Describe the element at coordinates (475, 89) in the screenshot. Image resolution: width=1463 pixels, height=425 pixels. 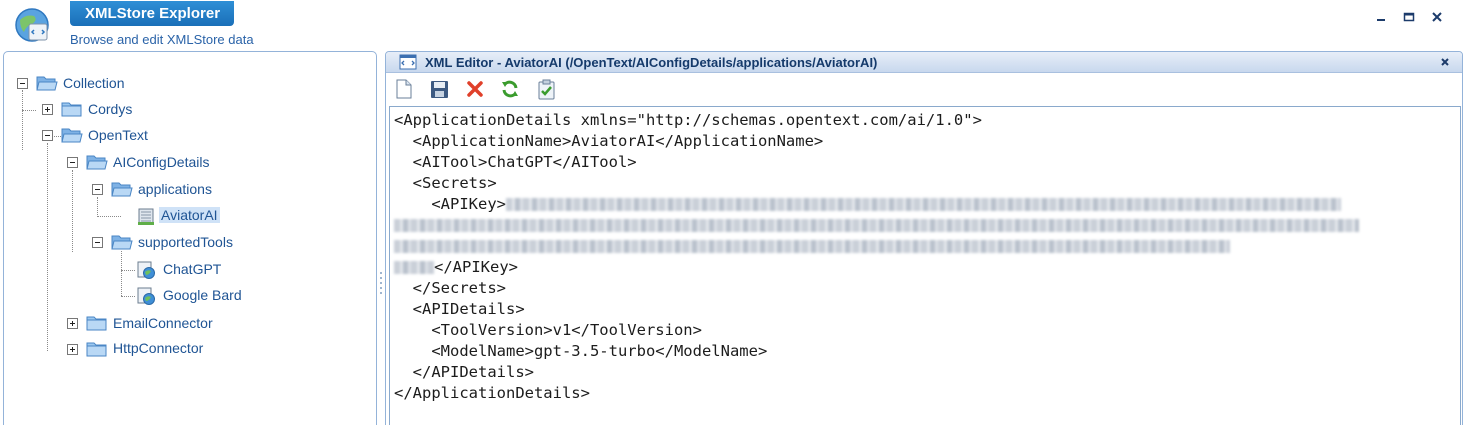
I see `delete-icon` at that location.